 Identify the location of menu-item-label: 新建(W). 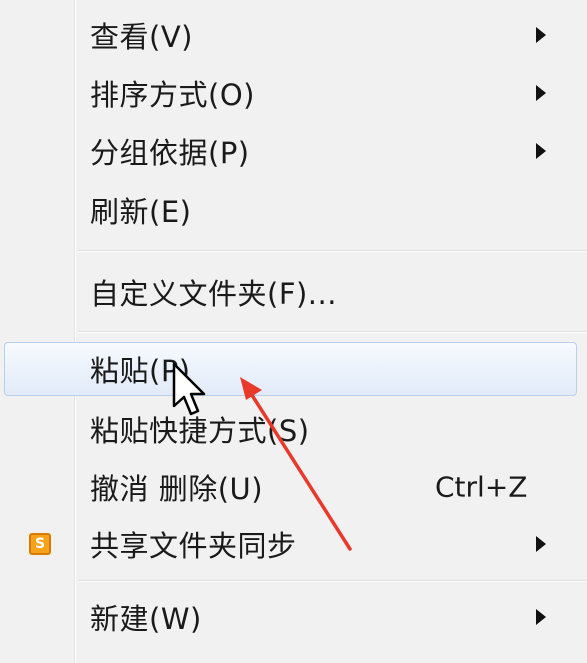
(146, 619).